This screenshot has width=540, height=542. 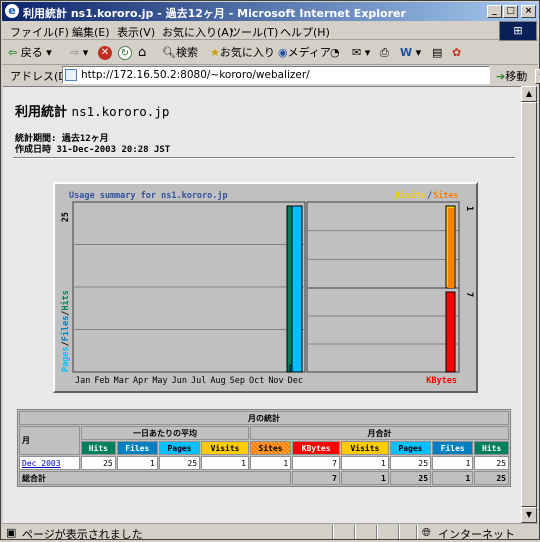 I want to click on address-dropdown-button: ▼, so click(x=537, y=76).